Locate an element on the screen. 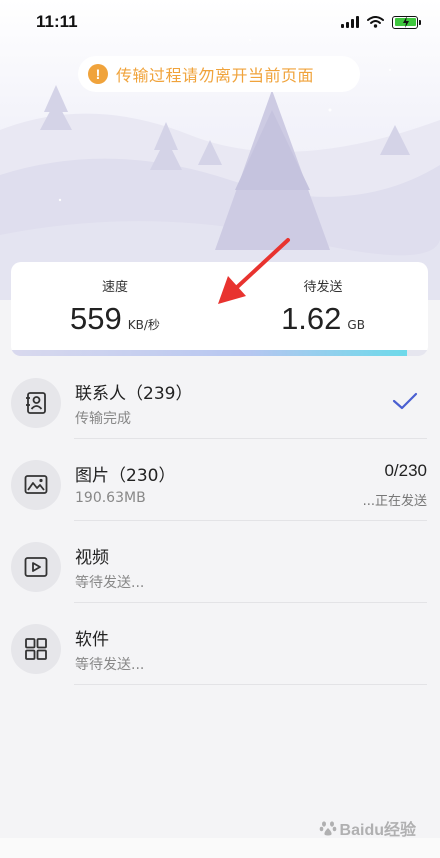 The image size is (440, 858). watermark-text: Baidu经验 is located at coordinates (377, 830).